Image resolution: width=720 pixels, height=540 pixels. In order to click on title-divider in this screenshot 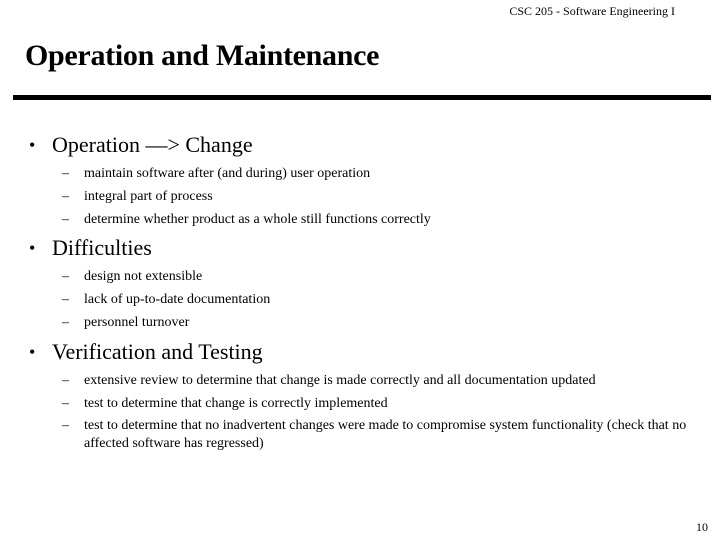, I will do `click(362, 97)`.